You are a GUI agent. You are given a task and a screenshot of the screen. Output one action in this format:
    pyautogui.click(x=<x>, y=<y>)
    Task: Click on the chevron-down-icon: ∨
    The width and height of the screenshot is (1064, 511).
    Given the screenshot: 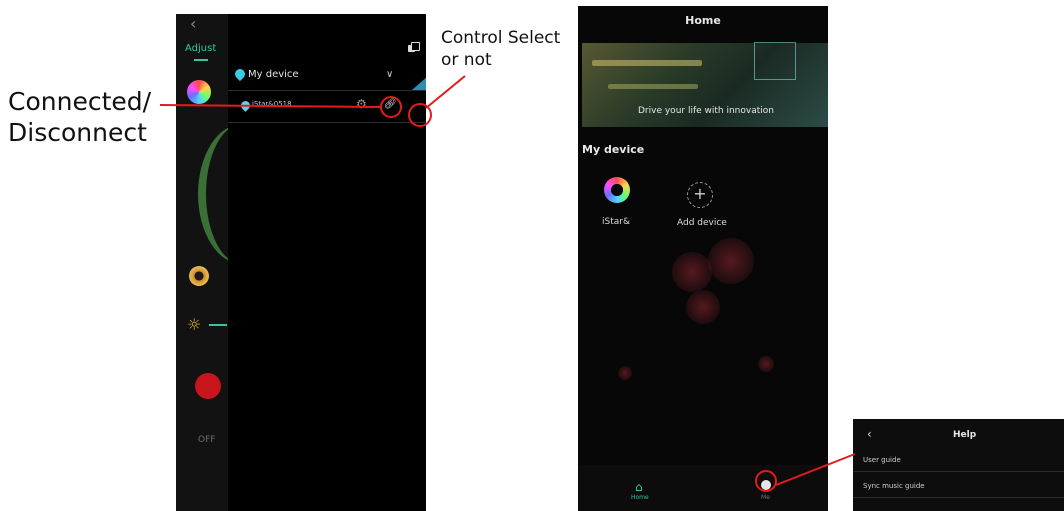 What is the action you would take?
    pyautogui.click(x=389, y=74)
    